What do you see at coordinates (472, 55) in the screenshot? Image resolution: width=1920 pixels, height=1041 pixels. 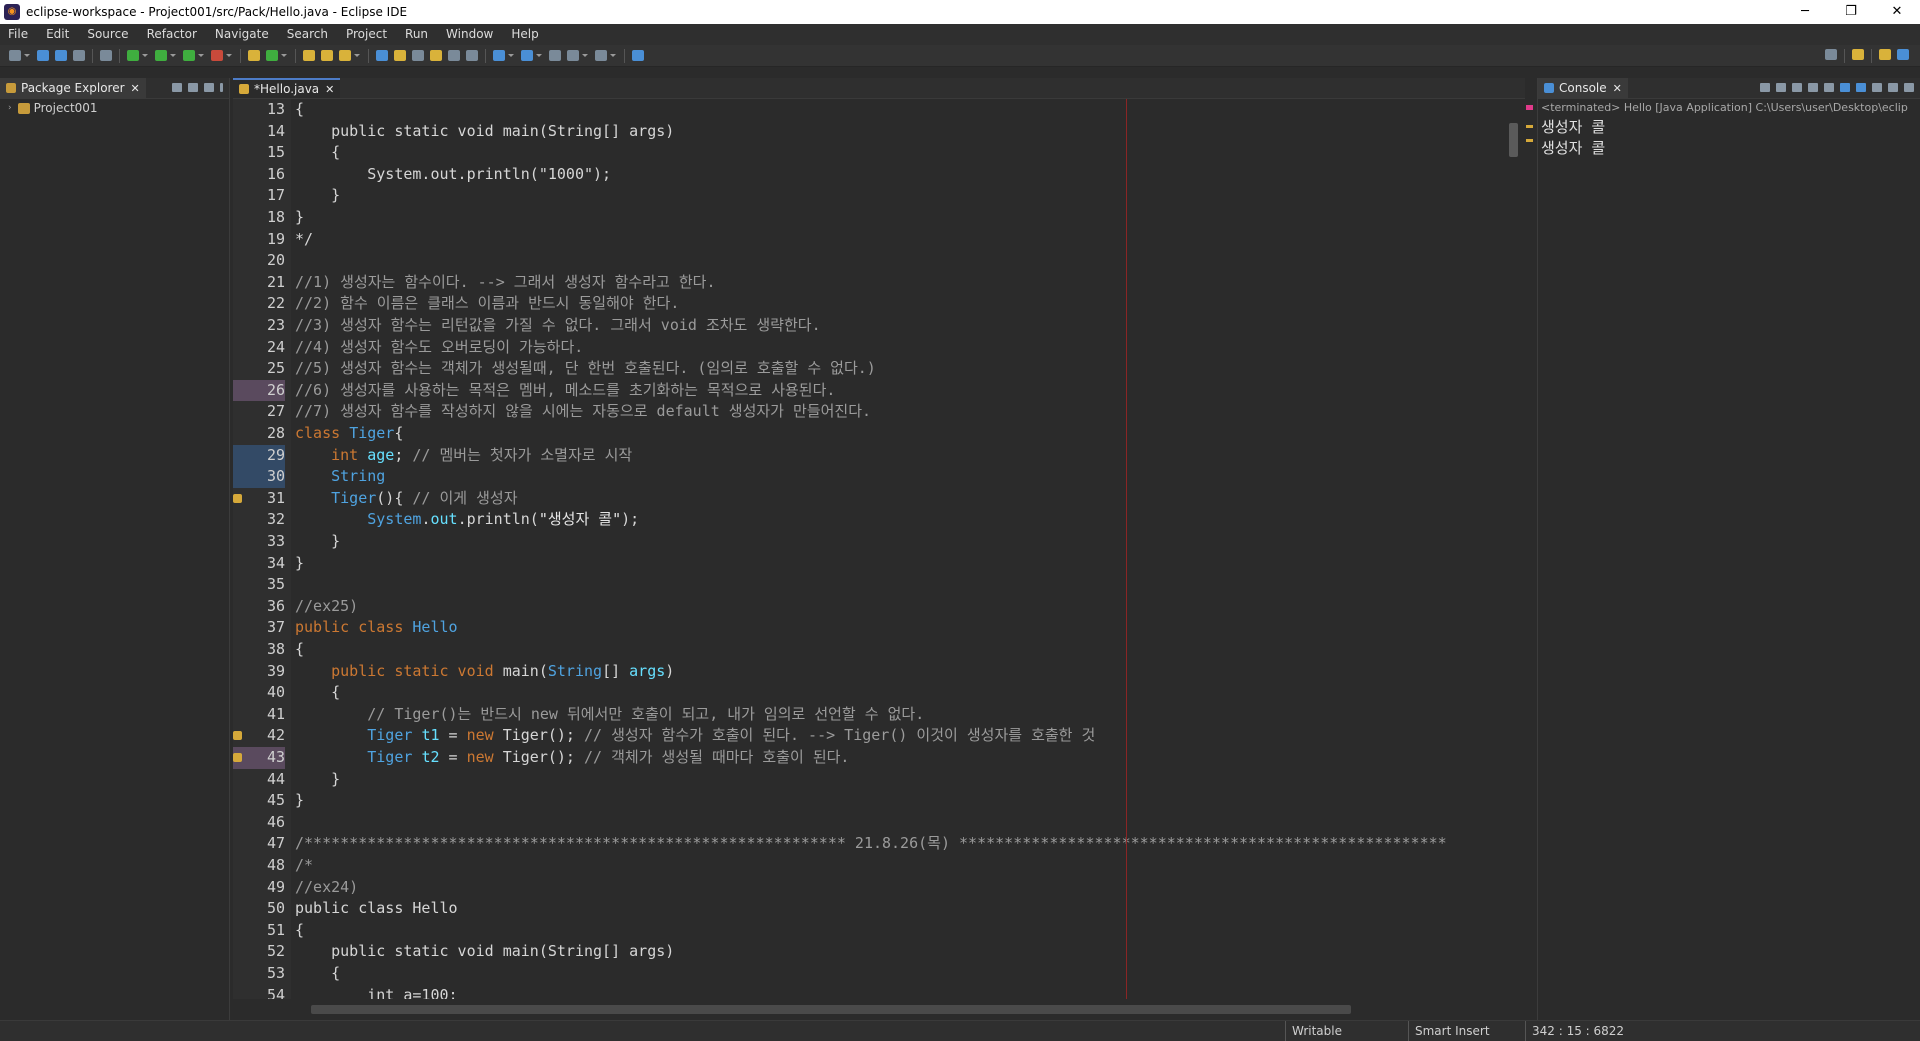 I see `breadcrumb-icon` at bounding box center [472, 55].